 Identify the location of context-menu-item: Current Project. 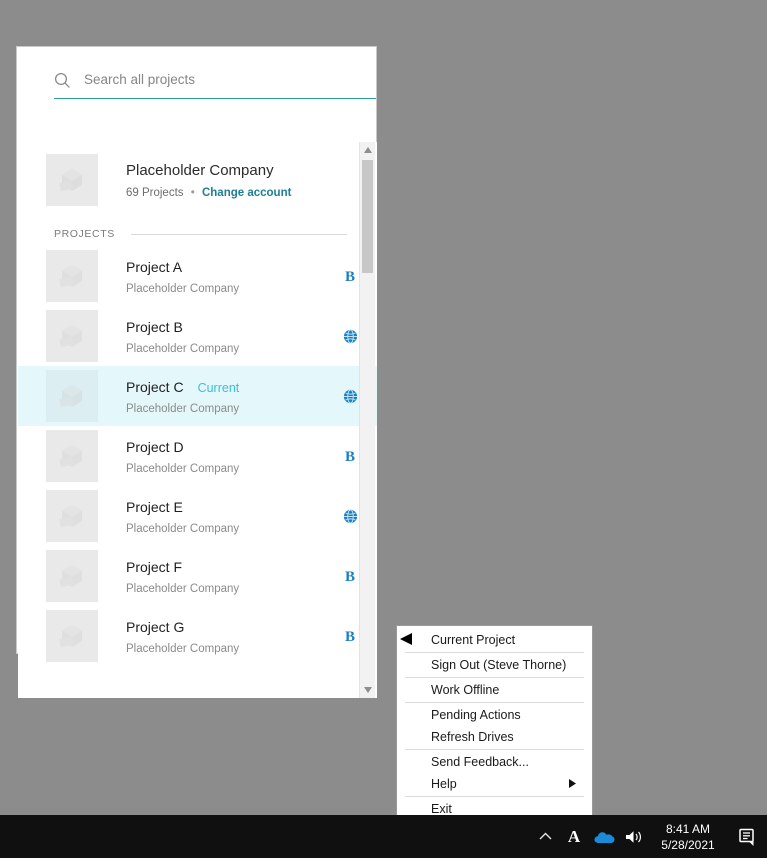
(494, 640).